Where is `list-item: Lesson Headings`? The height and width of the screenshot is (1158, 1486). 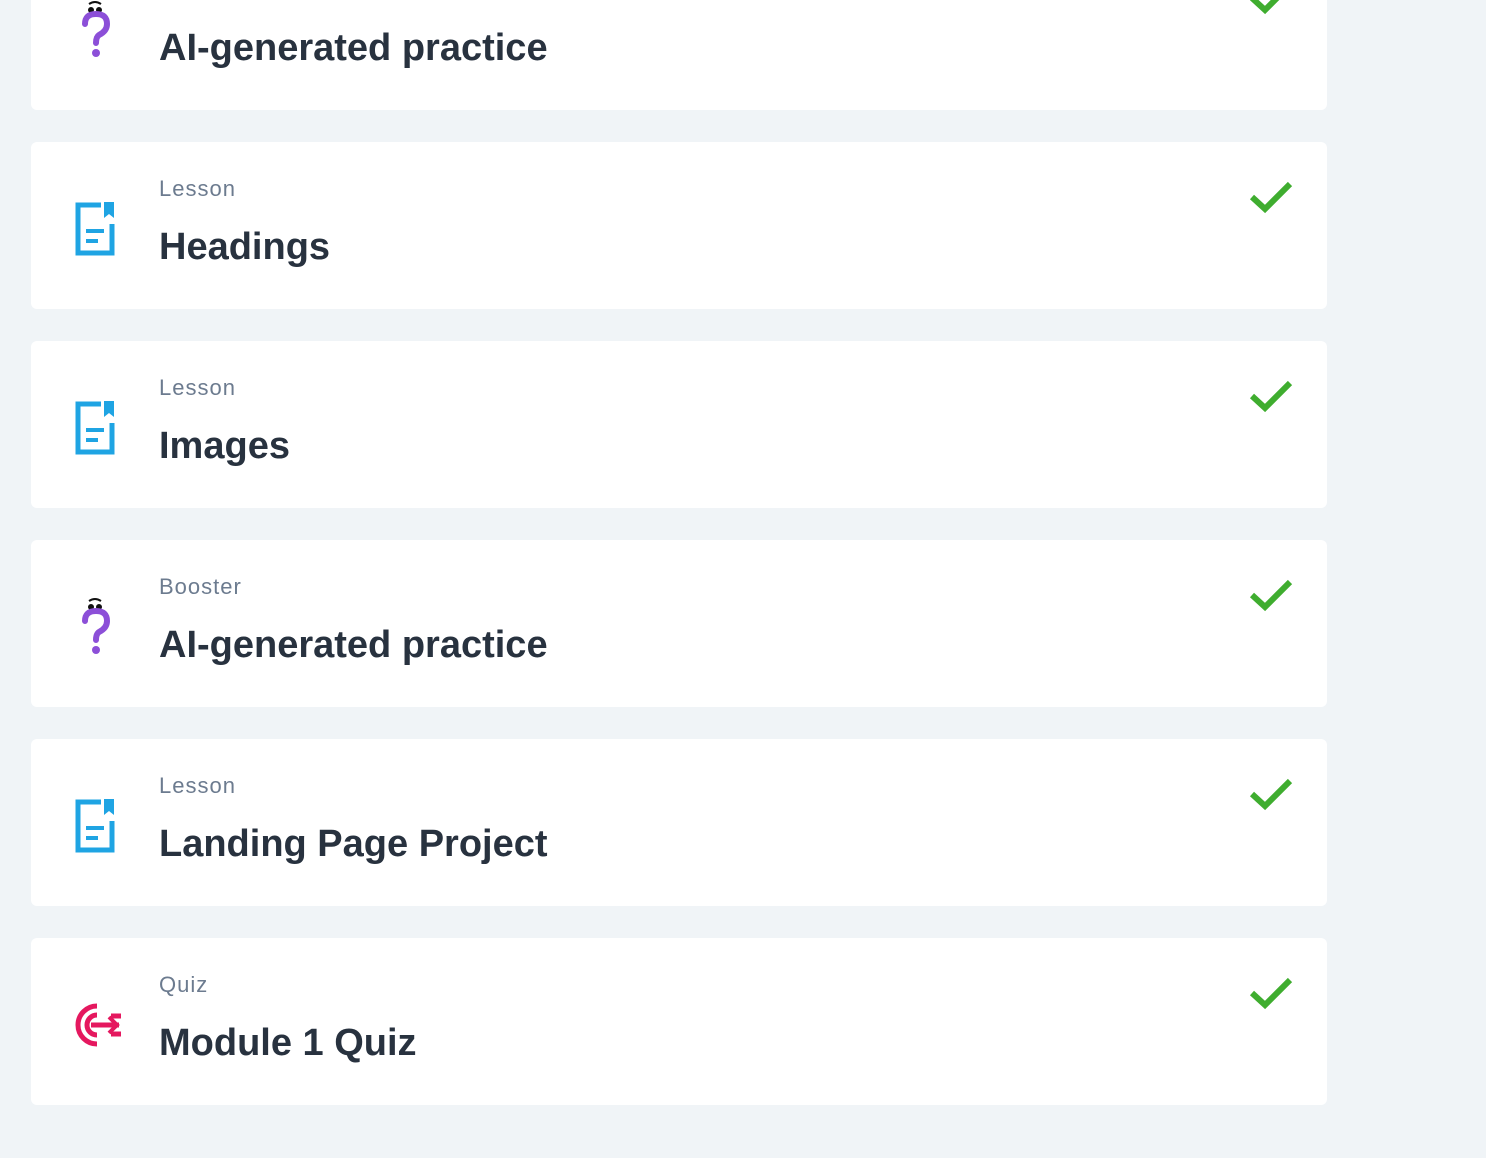
list-item: Lesson Headings is located at coordinates (679, 225).